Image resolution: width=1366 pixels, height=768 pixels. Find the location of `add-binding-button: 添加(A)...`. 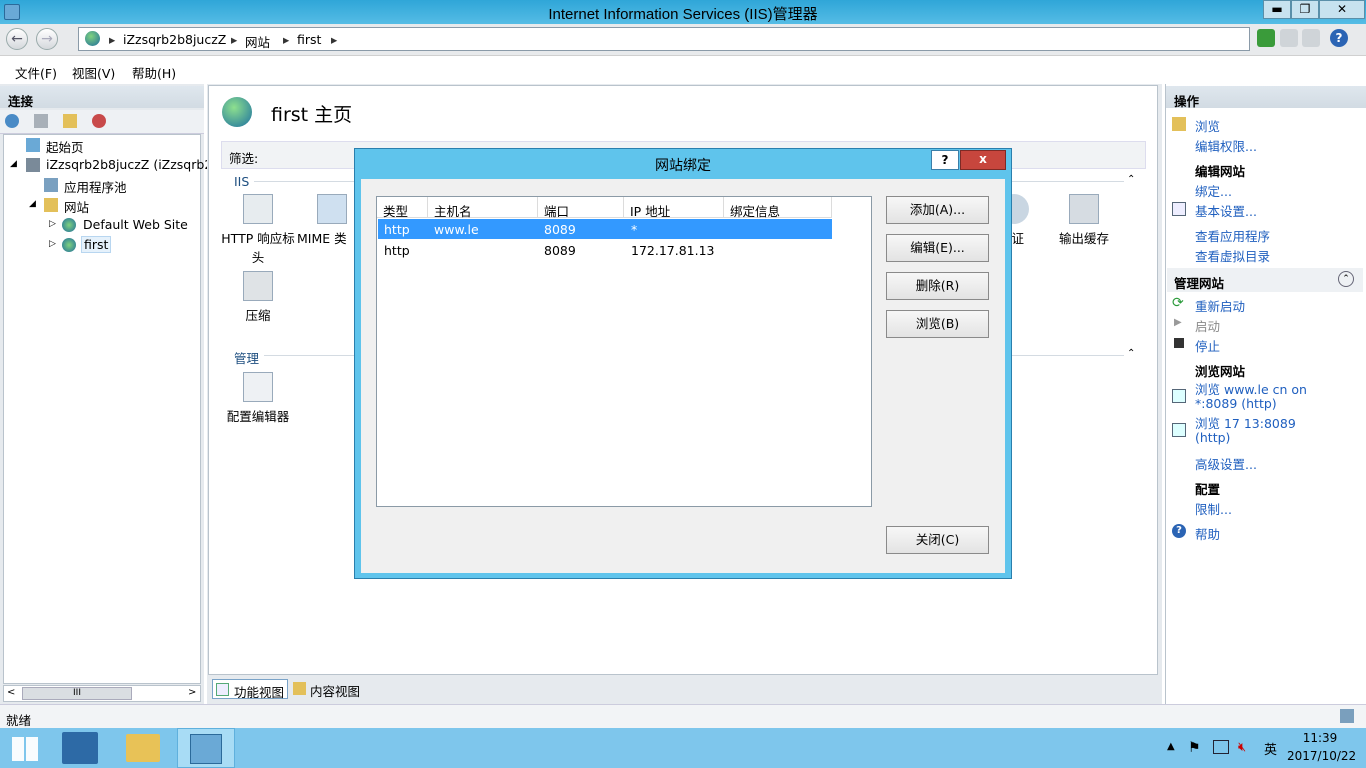

add-binding-button: 添加(A)... is located at coordinates (937, 210).